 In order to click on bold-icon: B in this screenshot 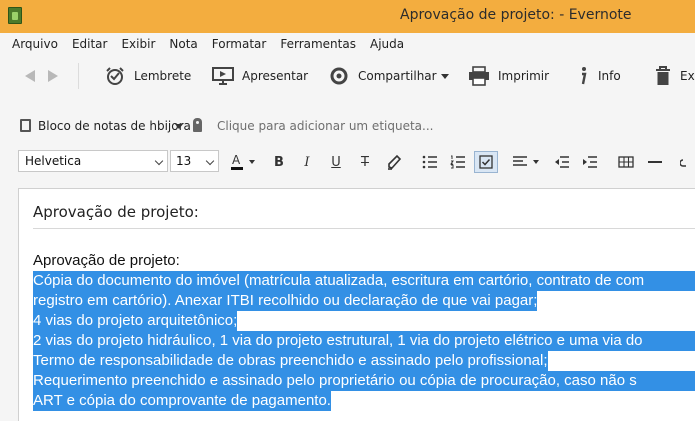, I will do `click(279, 162)`.